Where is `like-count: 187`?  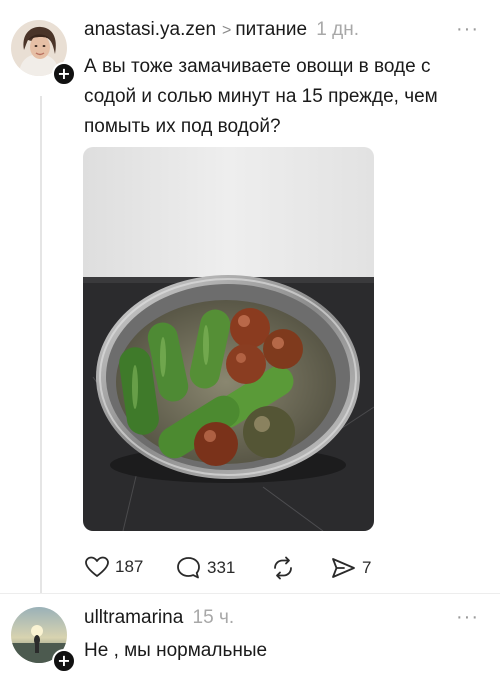 like-count: 187 is located at coordinates (129, 566).